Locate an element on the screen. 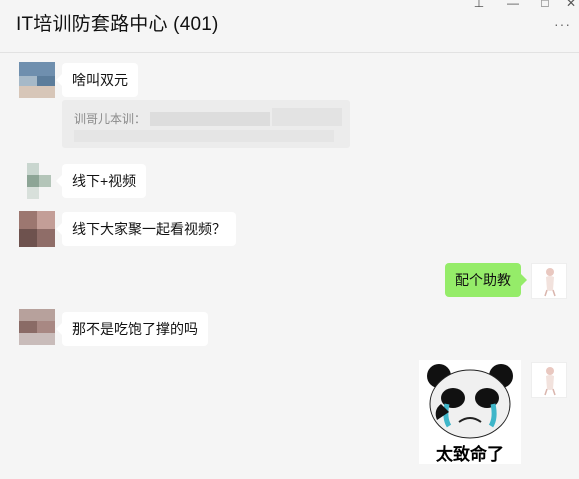  minimize-icon: — is located at coordinates (513, 5).